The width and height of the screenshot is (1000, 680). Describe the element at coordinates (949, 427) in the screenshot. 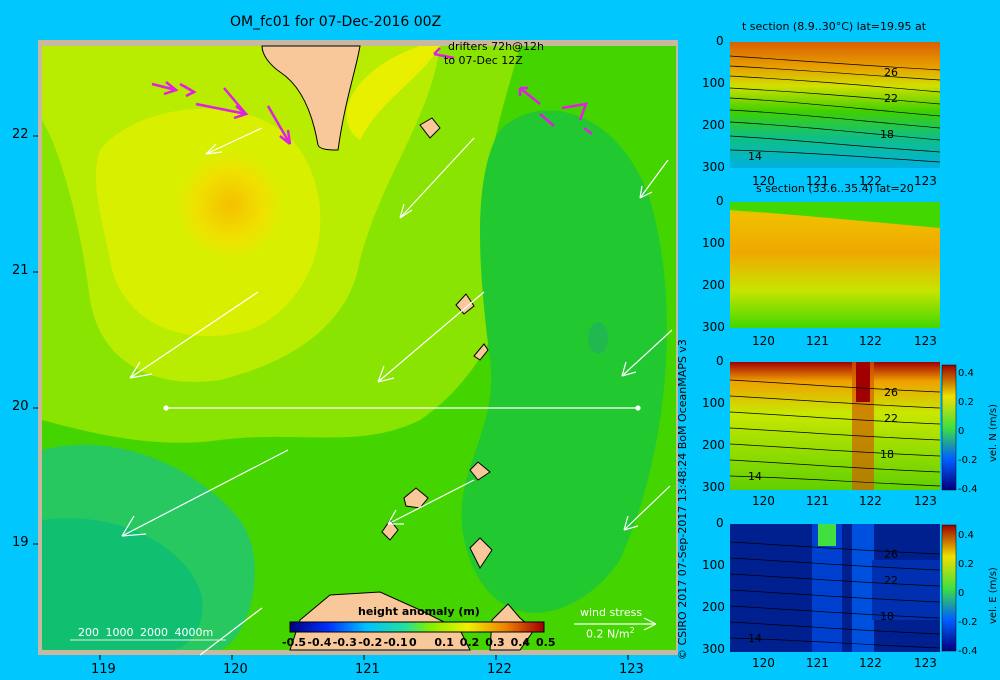

I see `vel-n-colorbar` at that location.